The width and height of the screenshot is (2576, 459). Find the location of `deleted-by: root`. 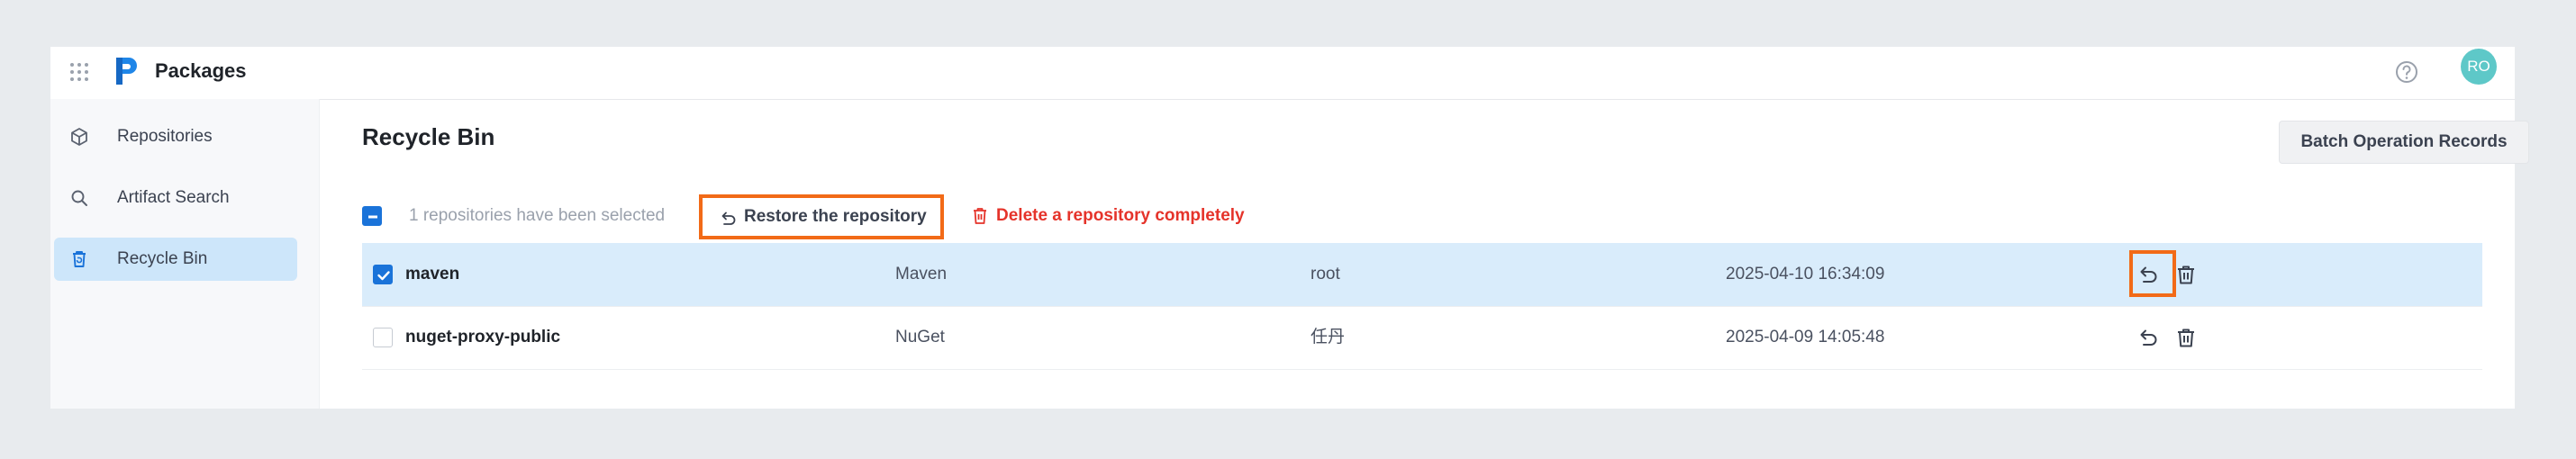

deleted-by: root is located at coordinates (1325, 274).